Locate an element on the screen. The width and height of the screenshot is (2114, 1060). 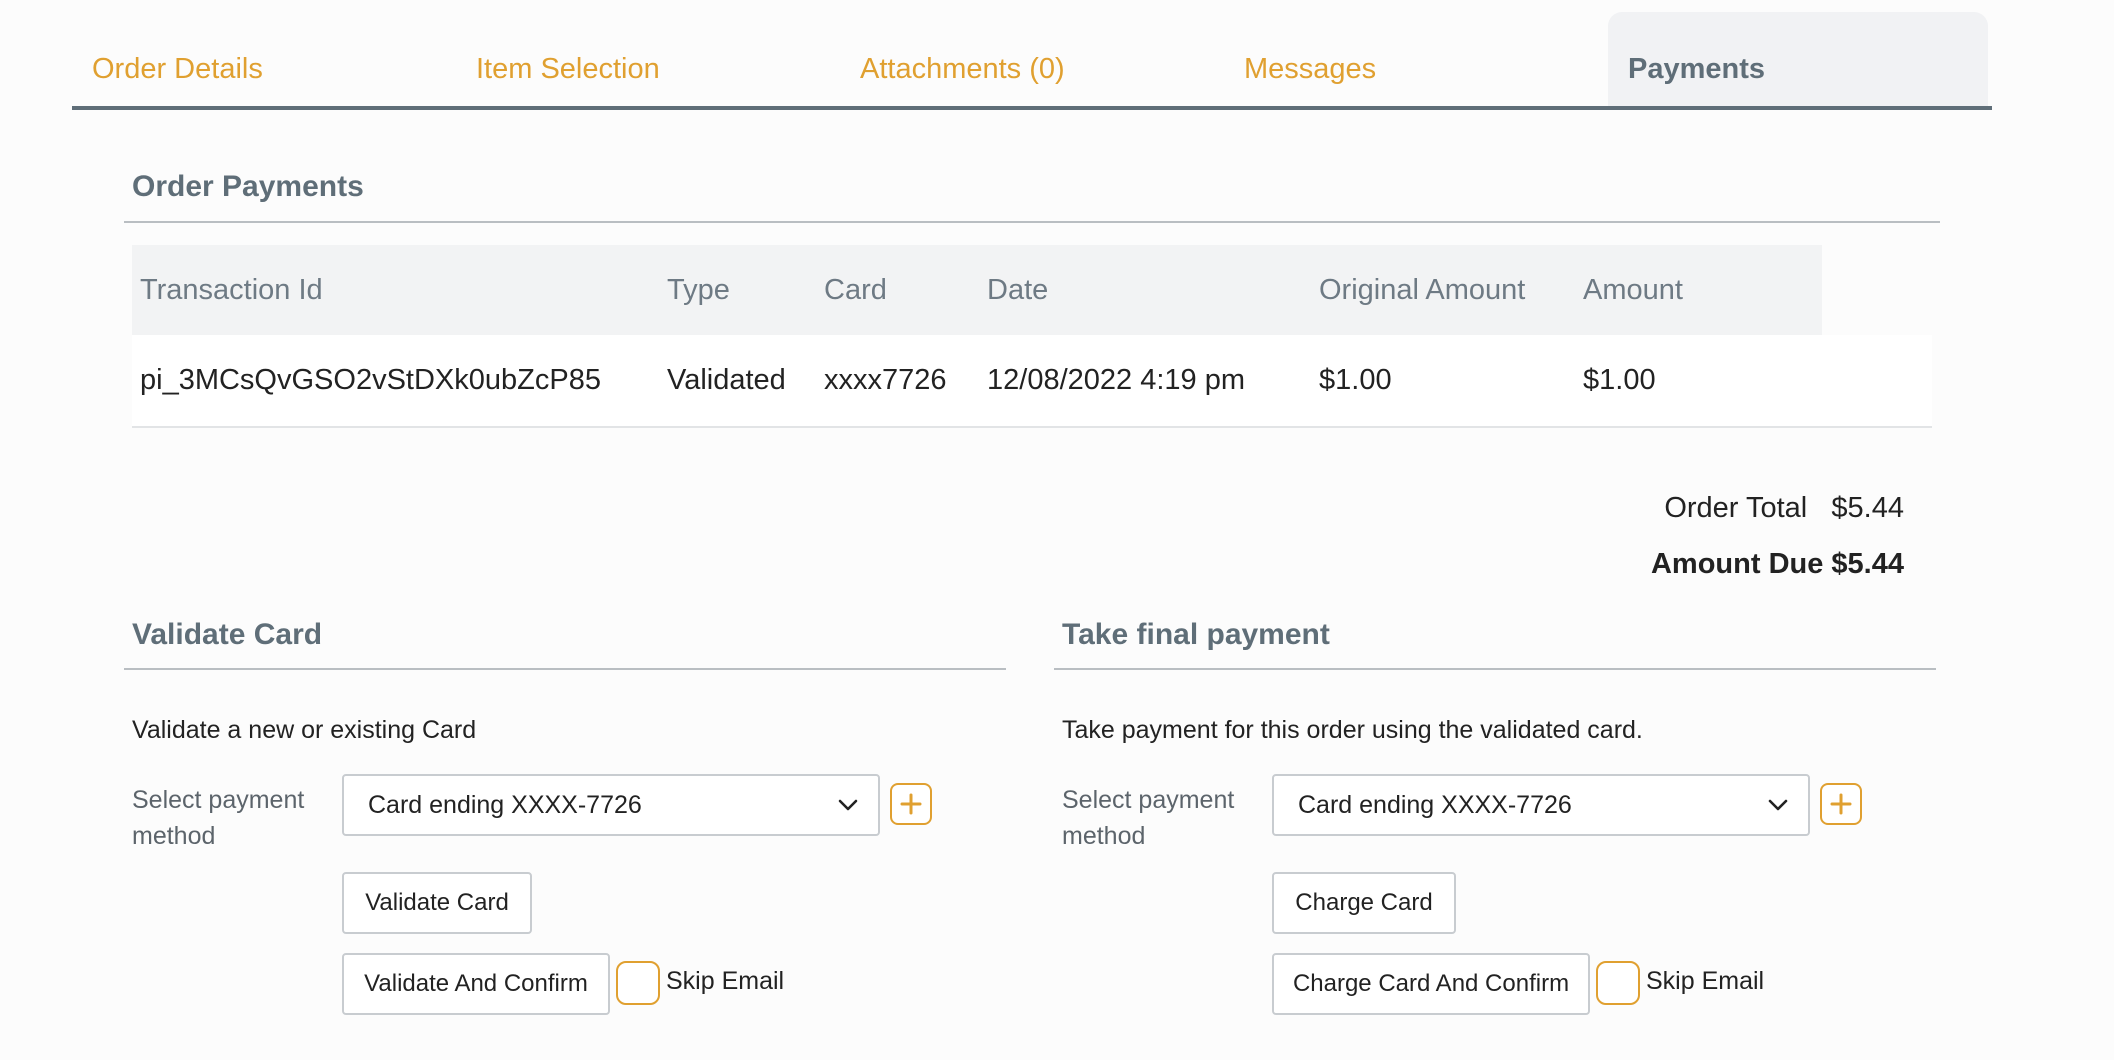
validate-selected-card: Card ending XXXX-7726 is located at coordinates (505, 804).